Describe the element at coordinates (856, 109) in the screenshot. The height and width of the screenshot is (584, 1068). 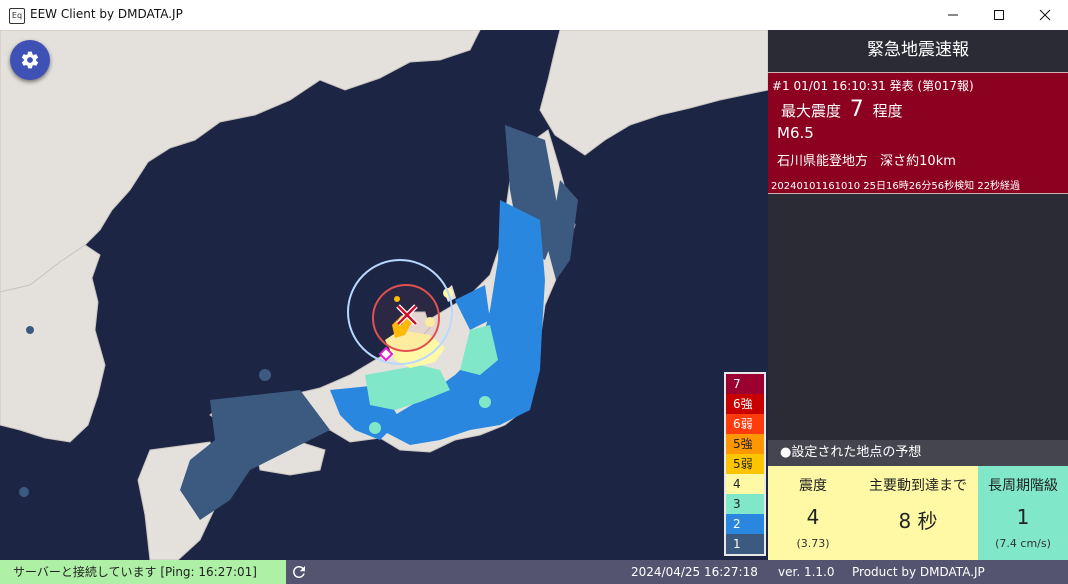
I see `intensity-value: 7` at that location.